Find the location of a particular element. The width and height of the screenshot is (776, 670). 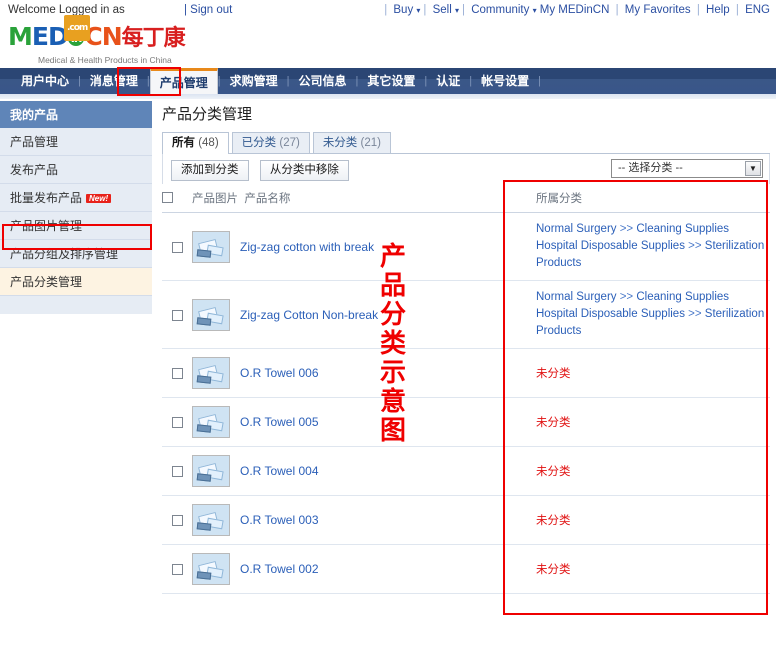

table-row: O.R Towel 002 未分类 is located at coordinates (466, 569).